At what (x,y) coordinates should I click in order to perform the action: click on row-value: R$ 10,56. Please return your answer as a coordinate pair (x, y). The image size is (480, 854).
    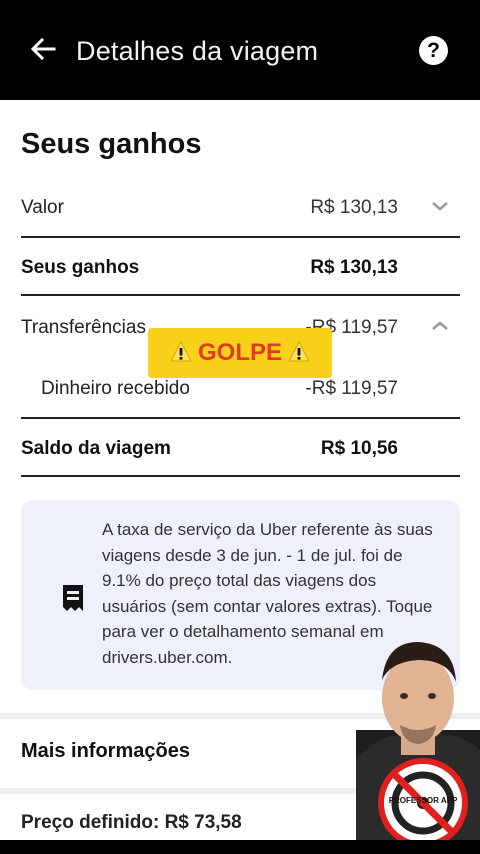
    Looking at the image, I should click on (359, 448).